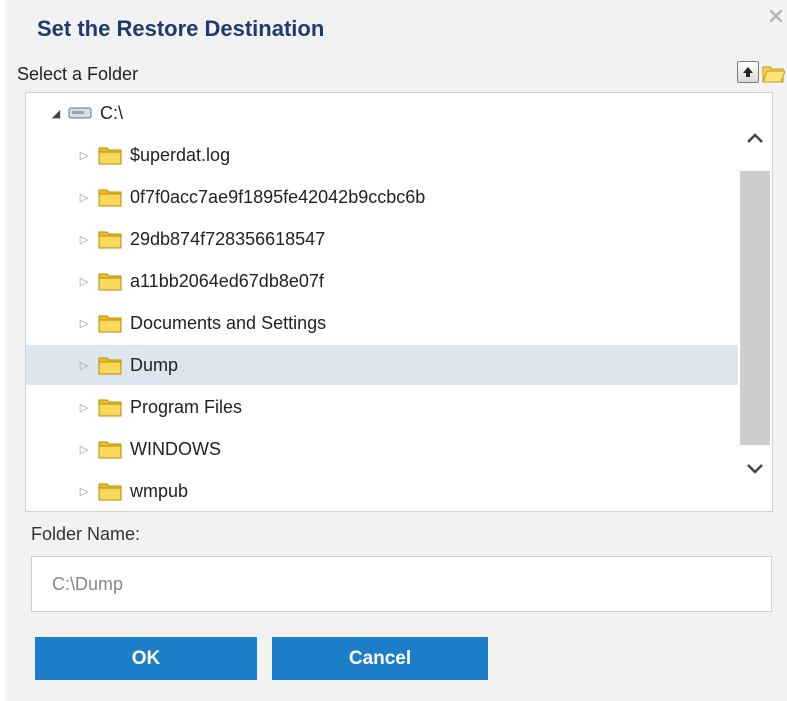  I want to click on folder-name-label: Folder Name:, so click(86, 534).